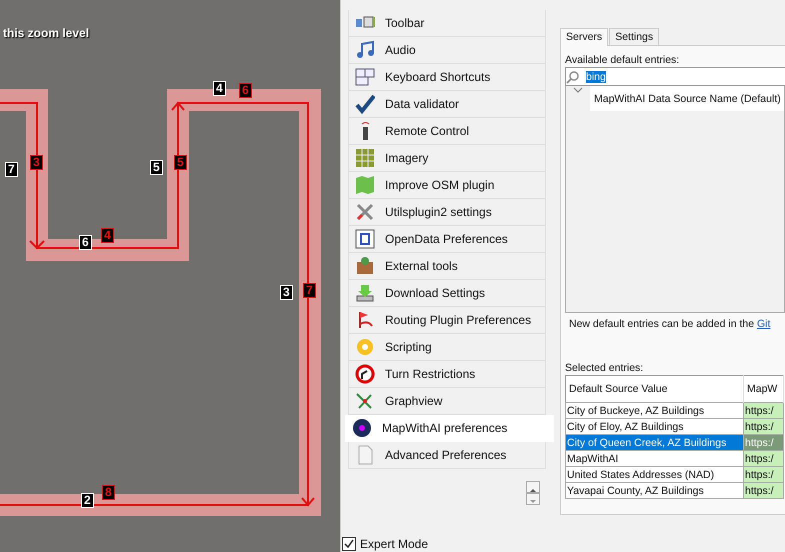  What do you see at coordinates (365, 212) in the screenshot?
I see `wrench-screwdriver-icon` at bounding box center [365, 212].